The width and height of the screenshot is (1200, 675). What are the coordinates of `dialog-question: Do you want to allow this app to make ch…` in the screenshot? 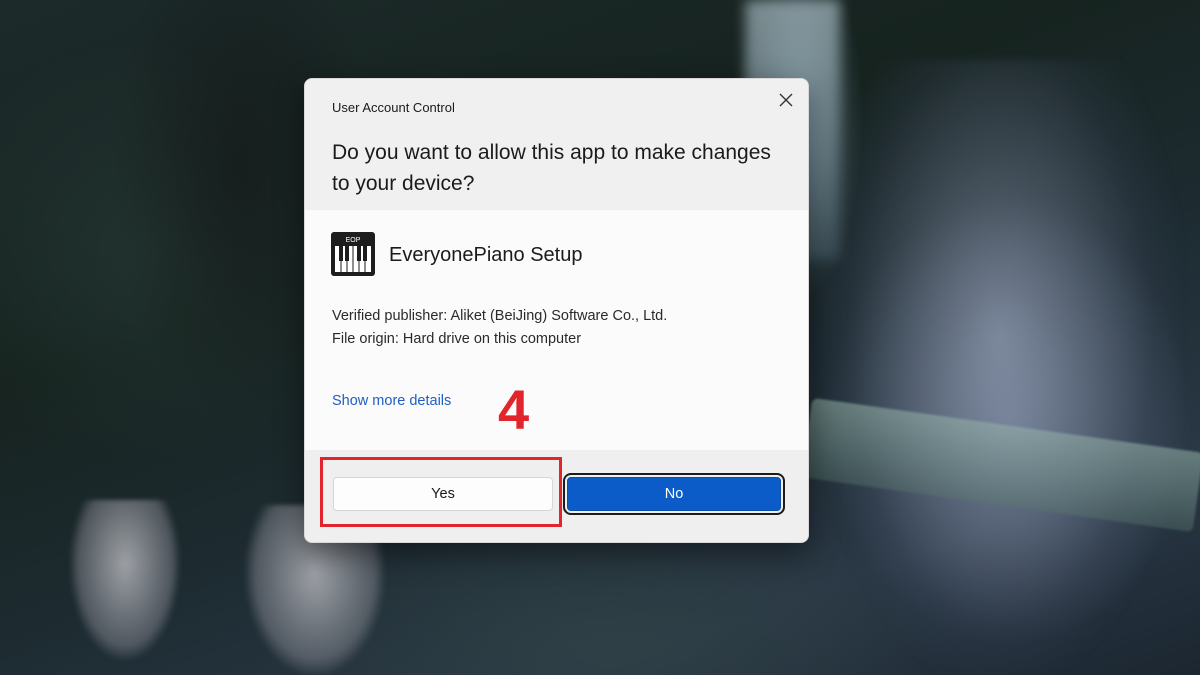 It's located at (551, 168).